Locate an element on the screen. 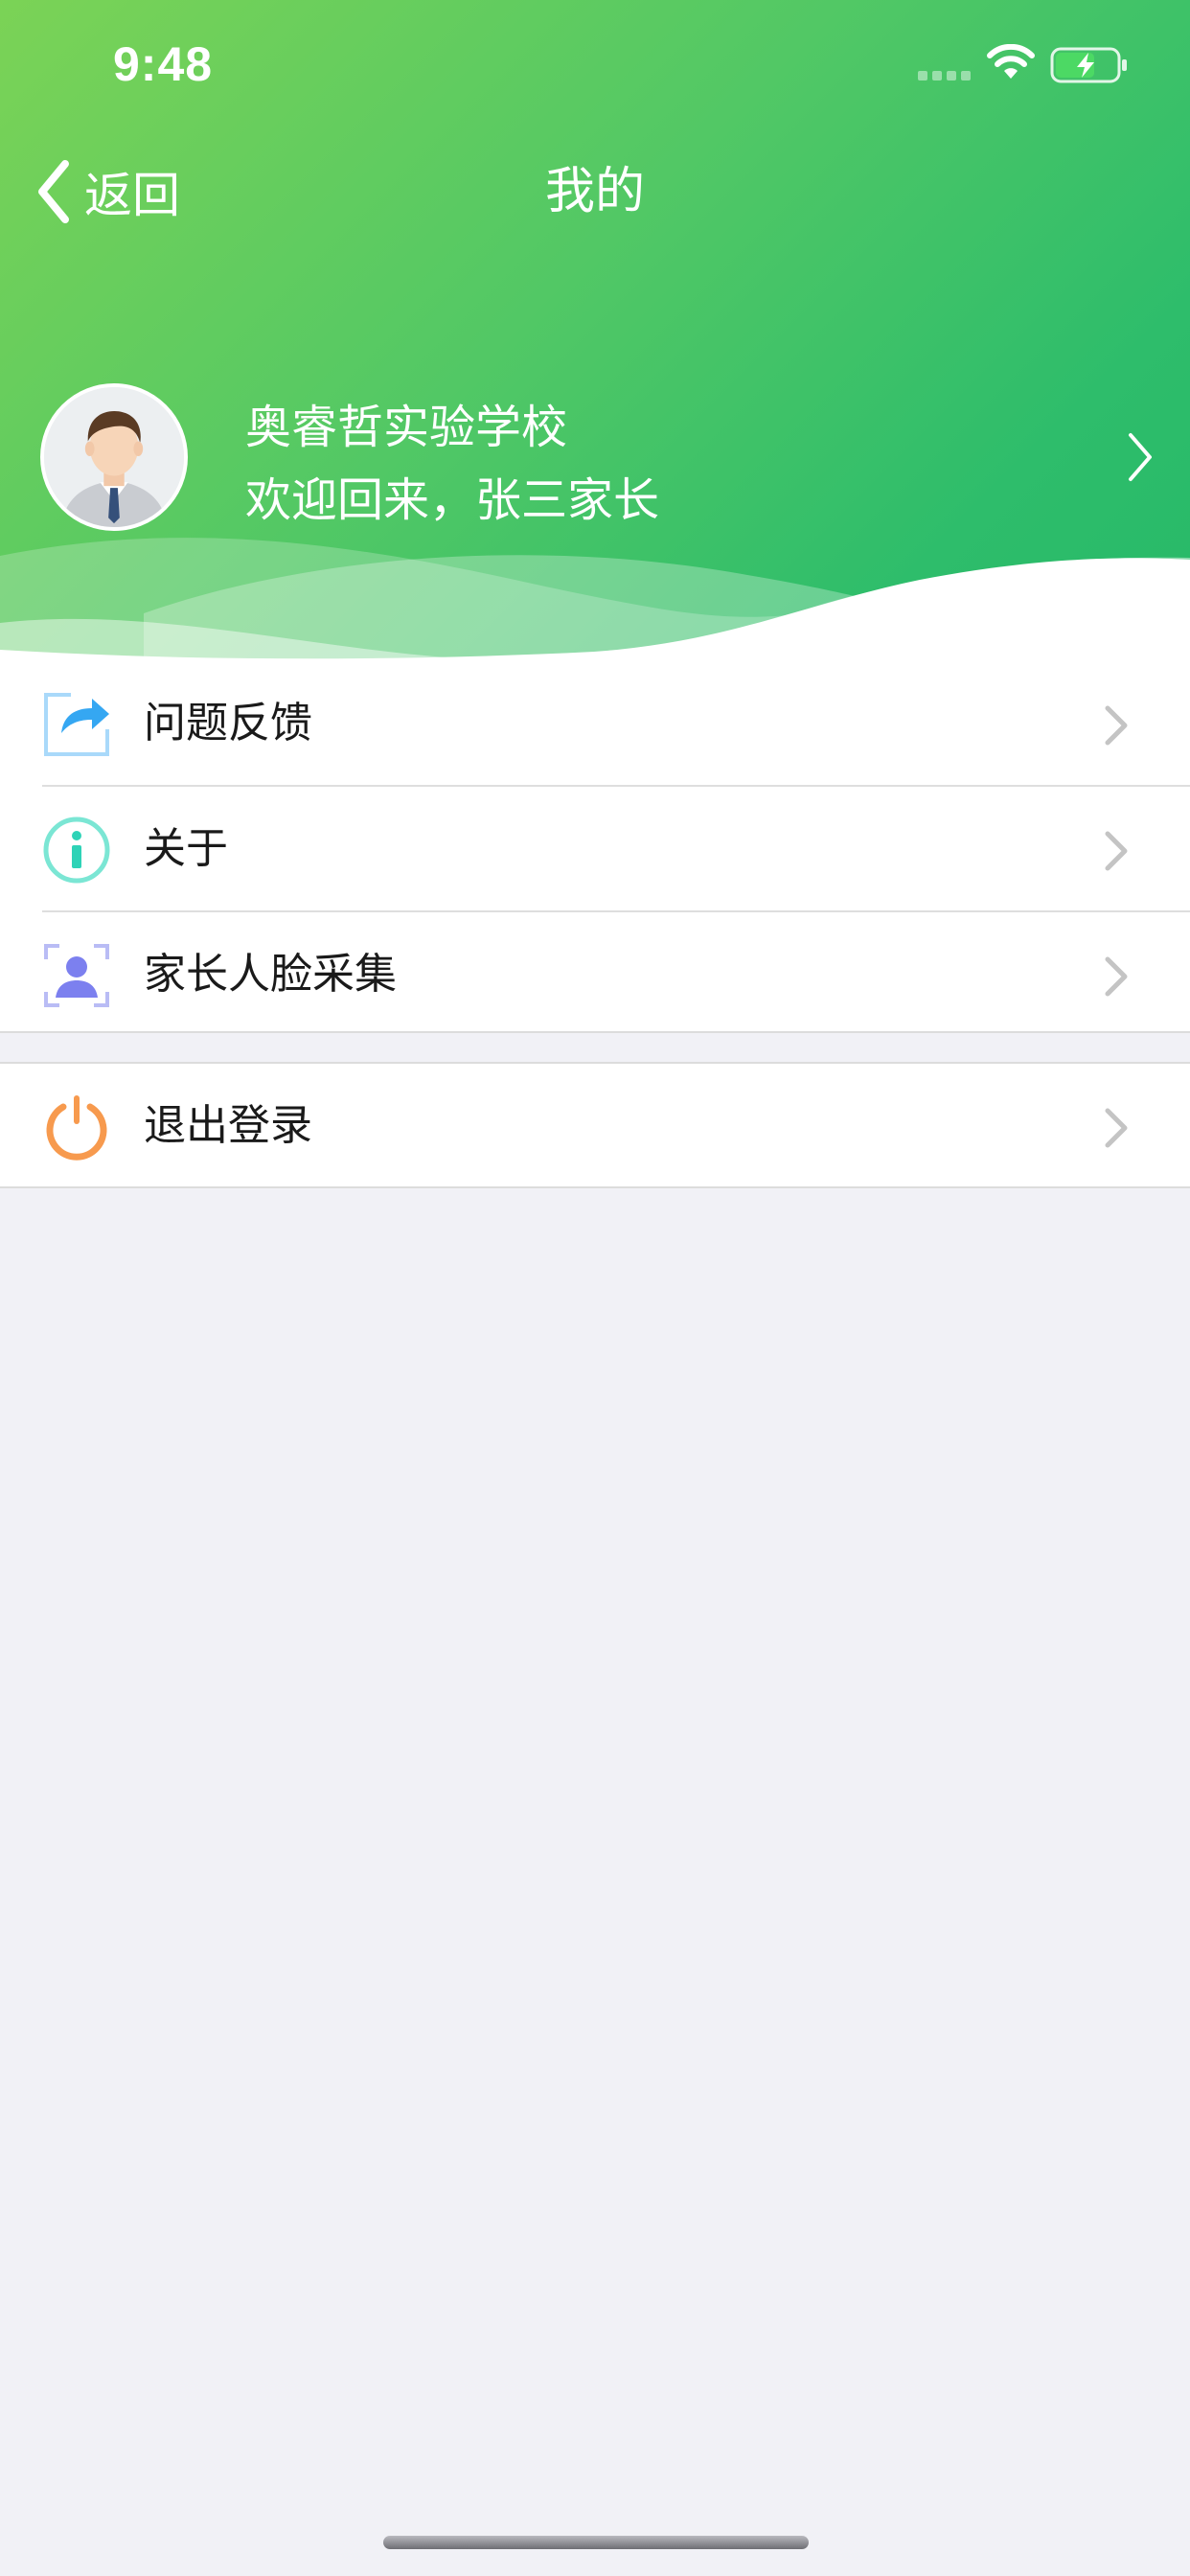 Image resolution: width=1190 pixels, height=2576 pixels. menu-group-logout: 退出登录 is located at coordinates (595, 1125).